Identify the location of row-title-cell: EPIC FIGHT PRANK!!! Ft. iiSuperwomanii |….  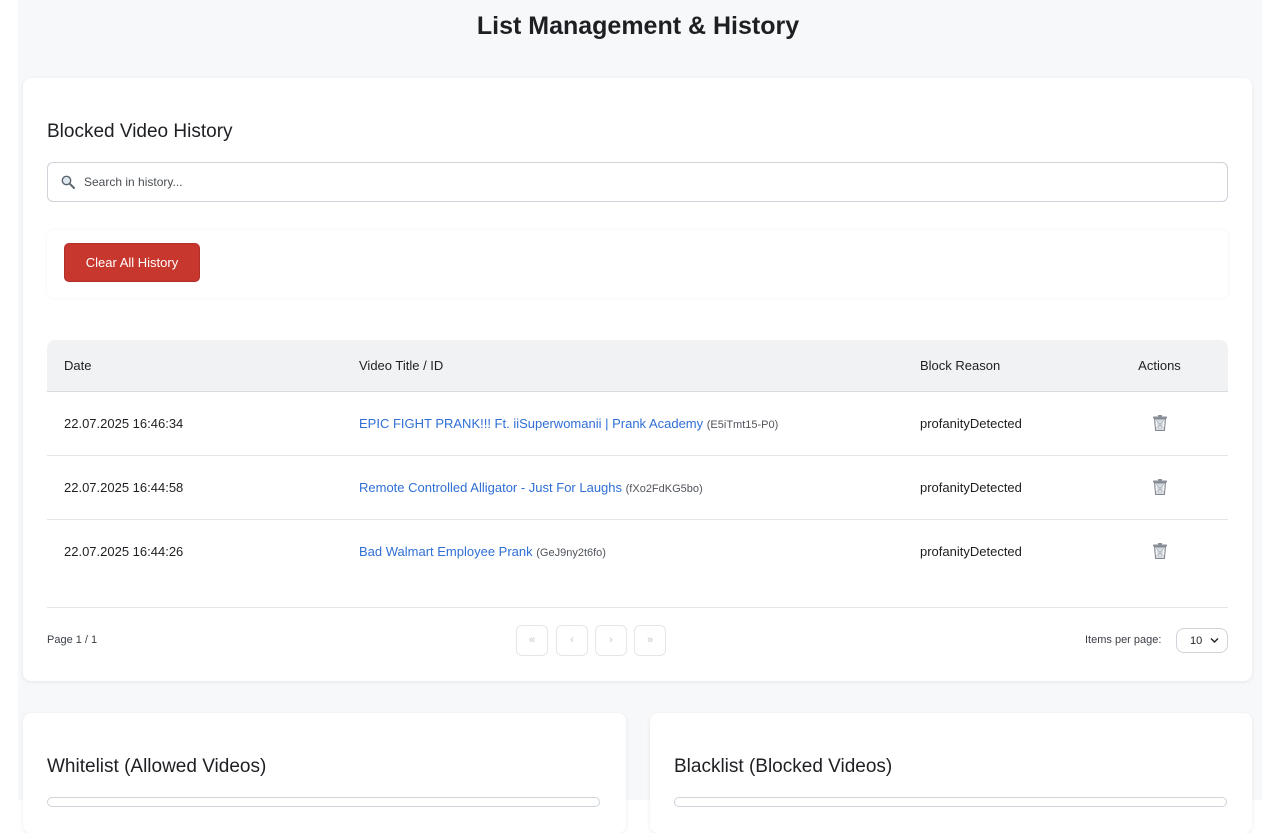
(568, 423).